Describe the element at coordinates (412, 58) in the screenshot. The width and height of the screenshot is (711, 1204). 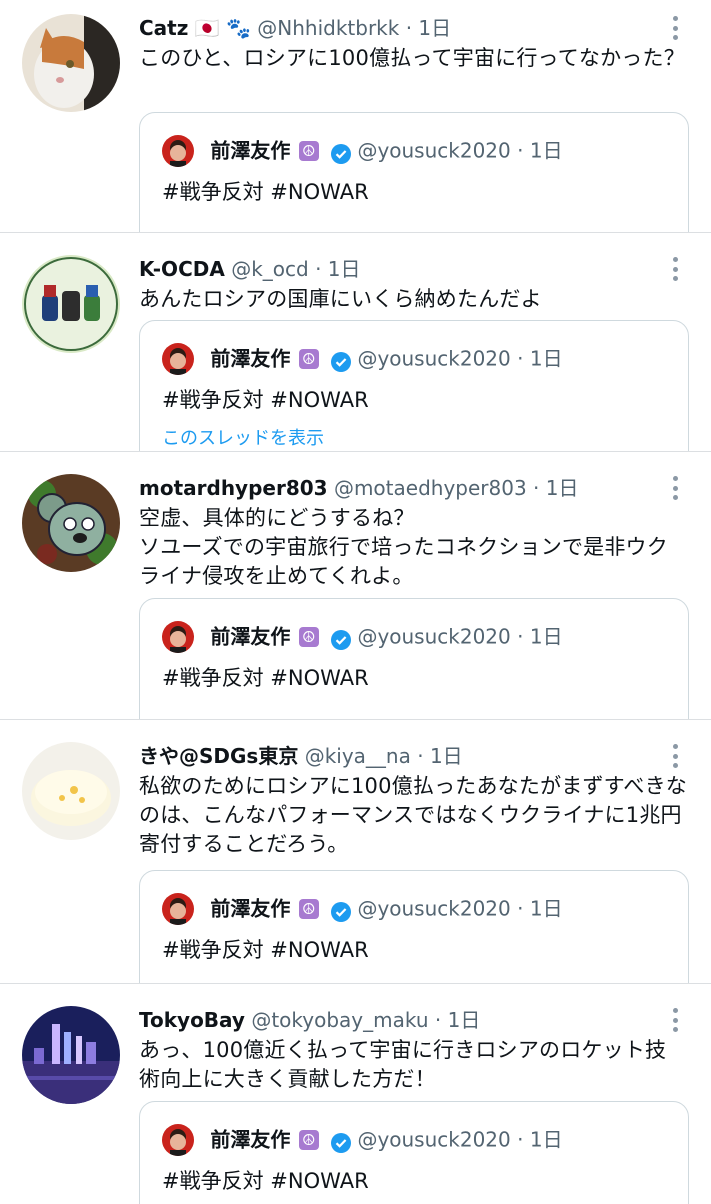
I see `tweet-text: このひと、ロシアに100億払って宇宙に行ってなかった？` at that location.